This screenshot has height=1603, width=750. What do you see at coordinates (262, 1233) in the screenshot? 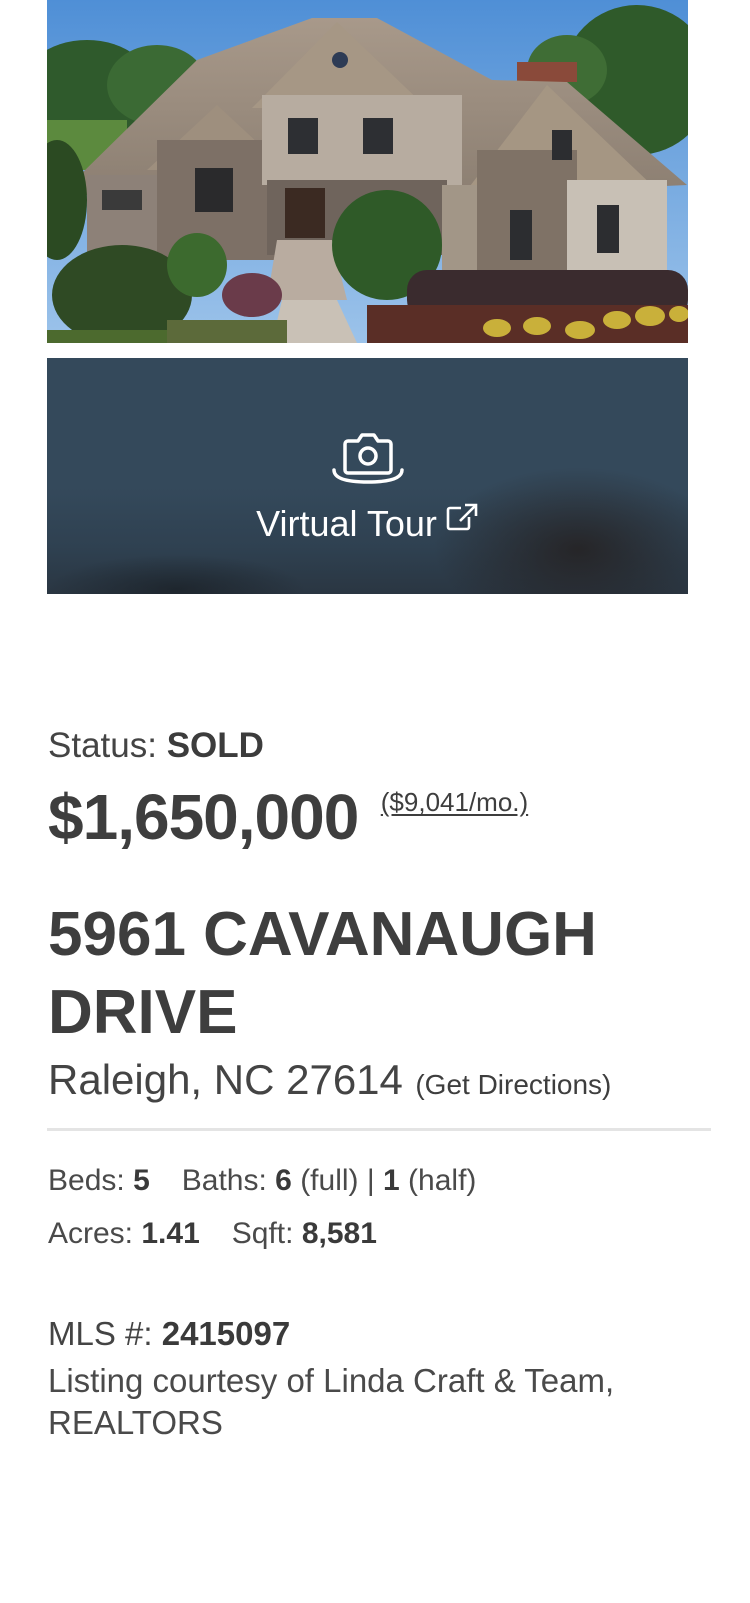
I see `sqft-label: Sqft:` at bounding box center [262, 1233].